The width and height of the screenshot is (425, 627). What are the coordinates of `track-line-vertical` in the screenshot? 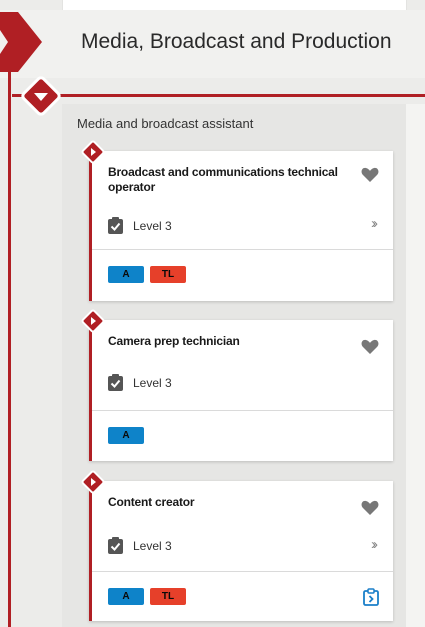 It's located at (9, 349).